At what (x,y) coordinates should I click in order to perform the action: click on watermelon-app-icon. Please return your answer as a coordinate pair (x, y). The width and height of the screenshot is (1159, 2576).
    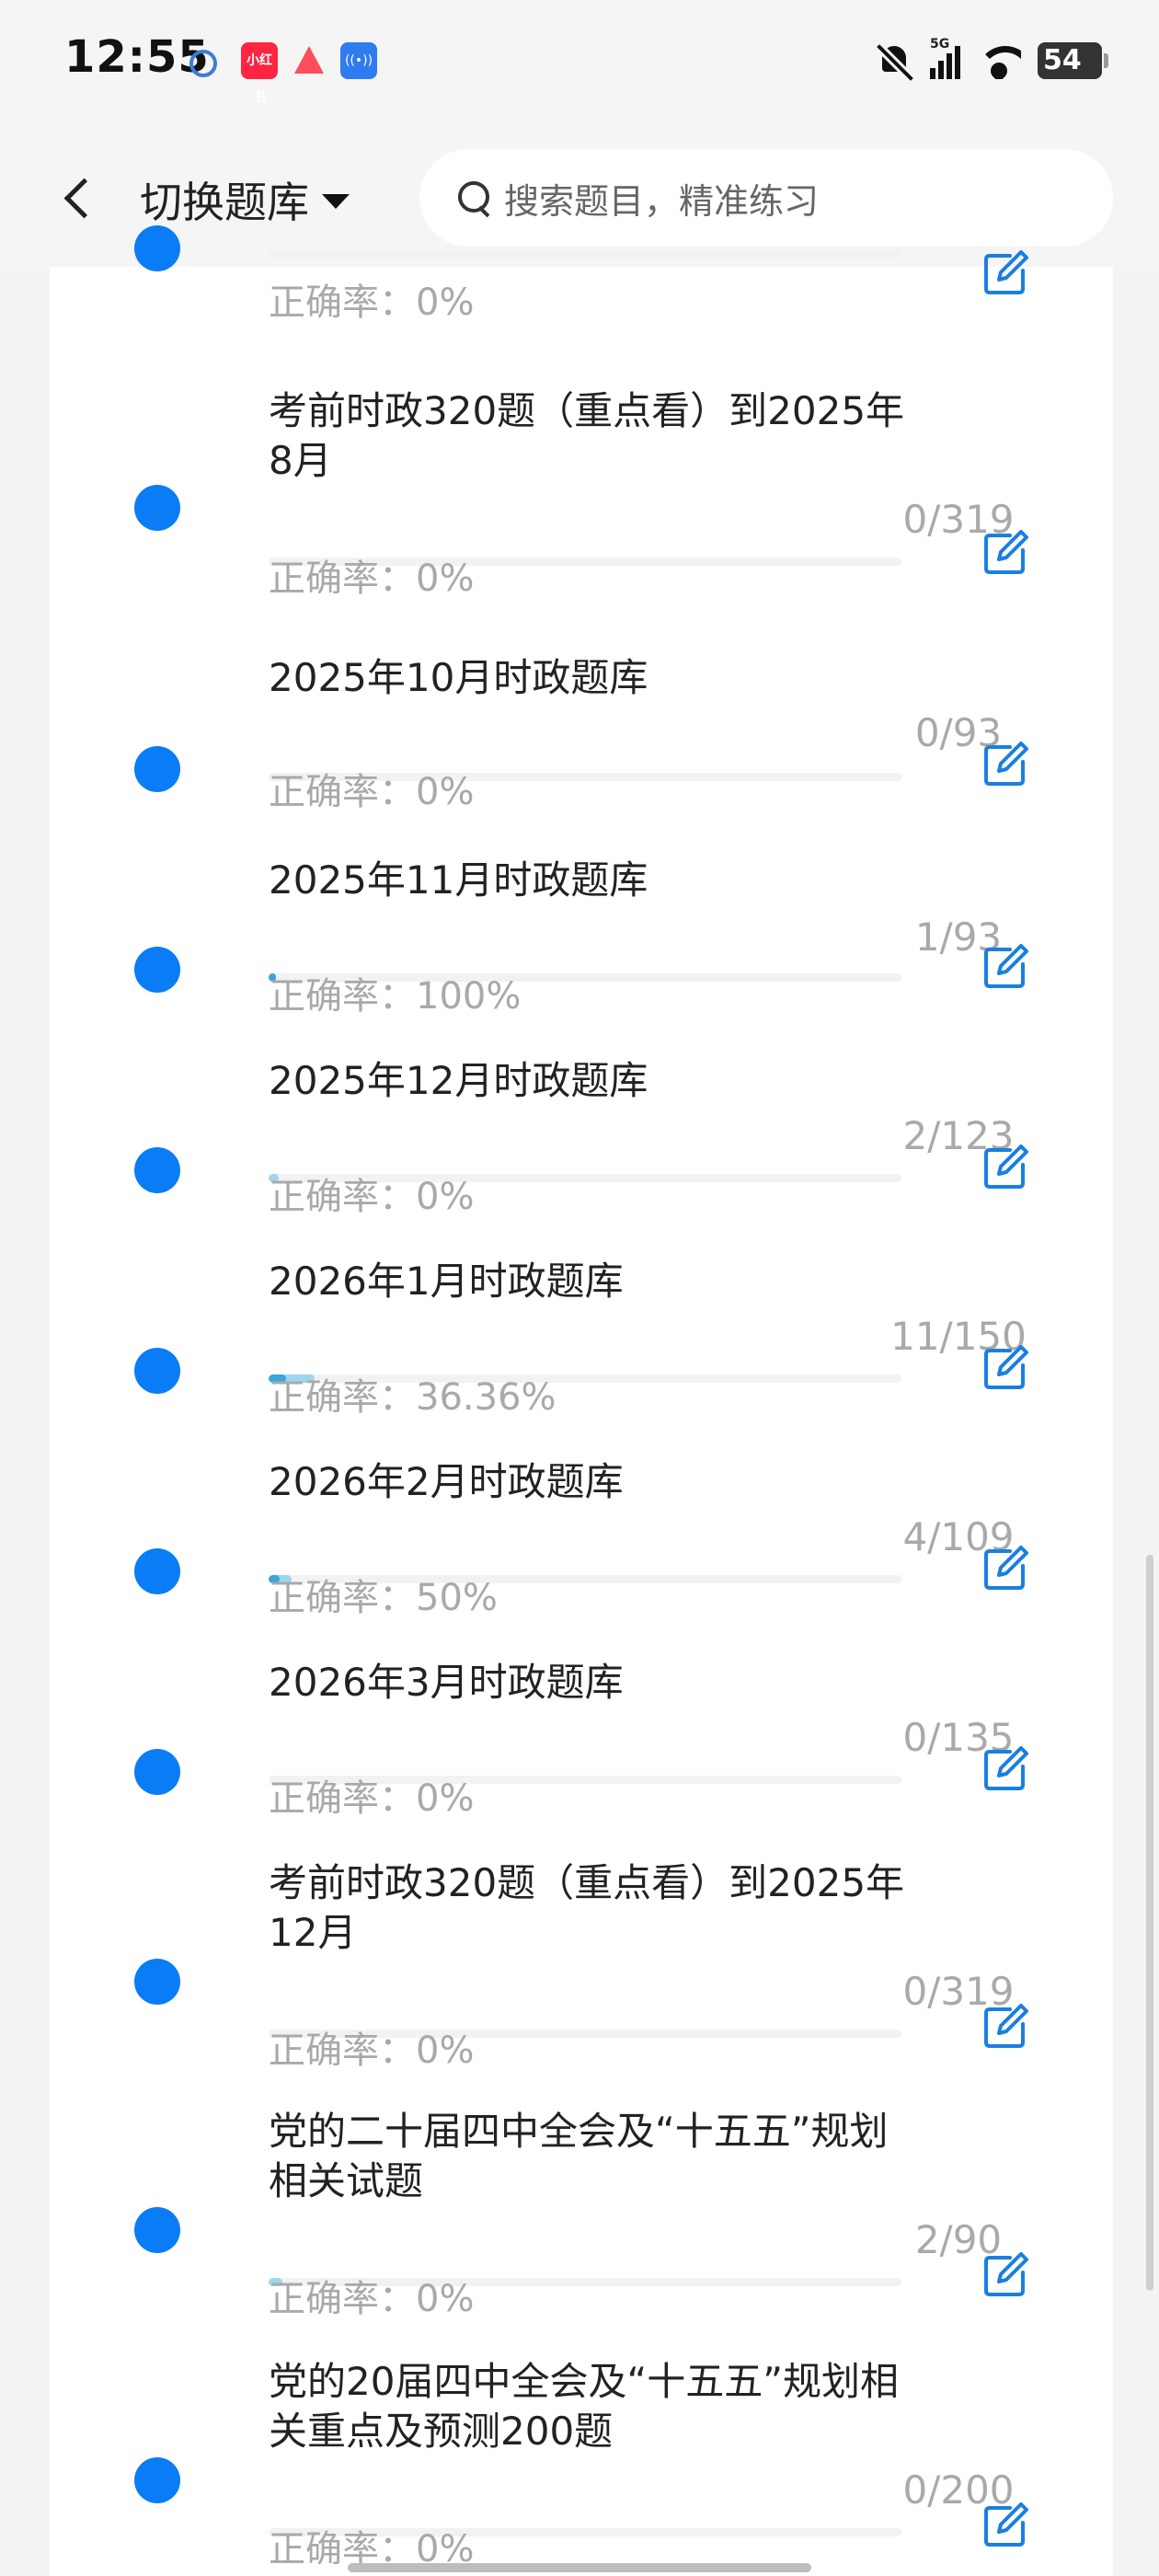
    Looking at the image, I should click on (309, 60).